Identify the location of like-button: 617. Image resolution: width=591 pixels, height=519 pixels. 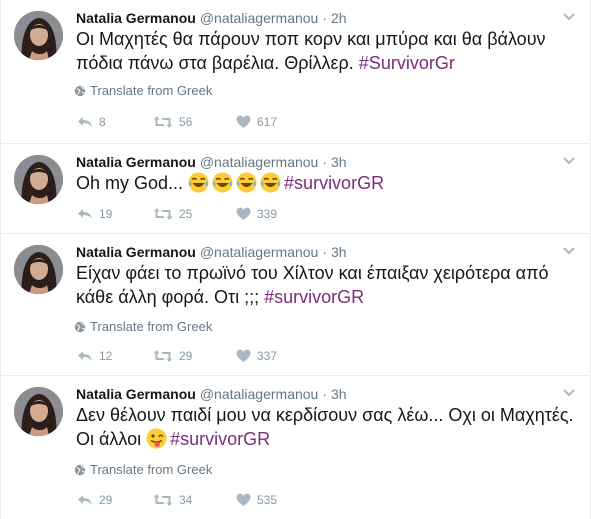
(256, 122).